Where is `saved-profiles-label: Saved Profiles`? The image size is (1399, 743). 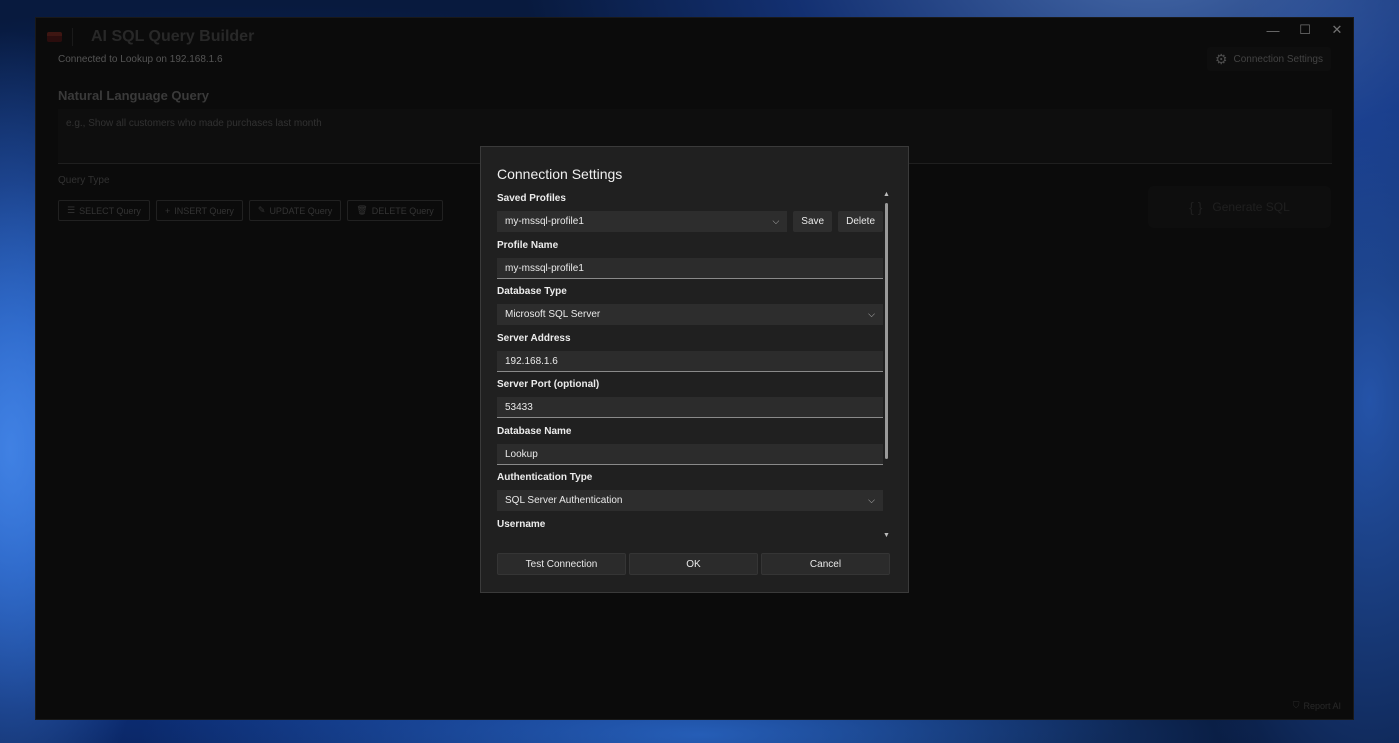
saved-profiles-label: Saved Profiles is located at coordinates (531, 198).